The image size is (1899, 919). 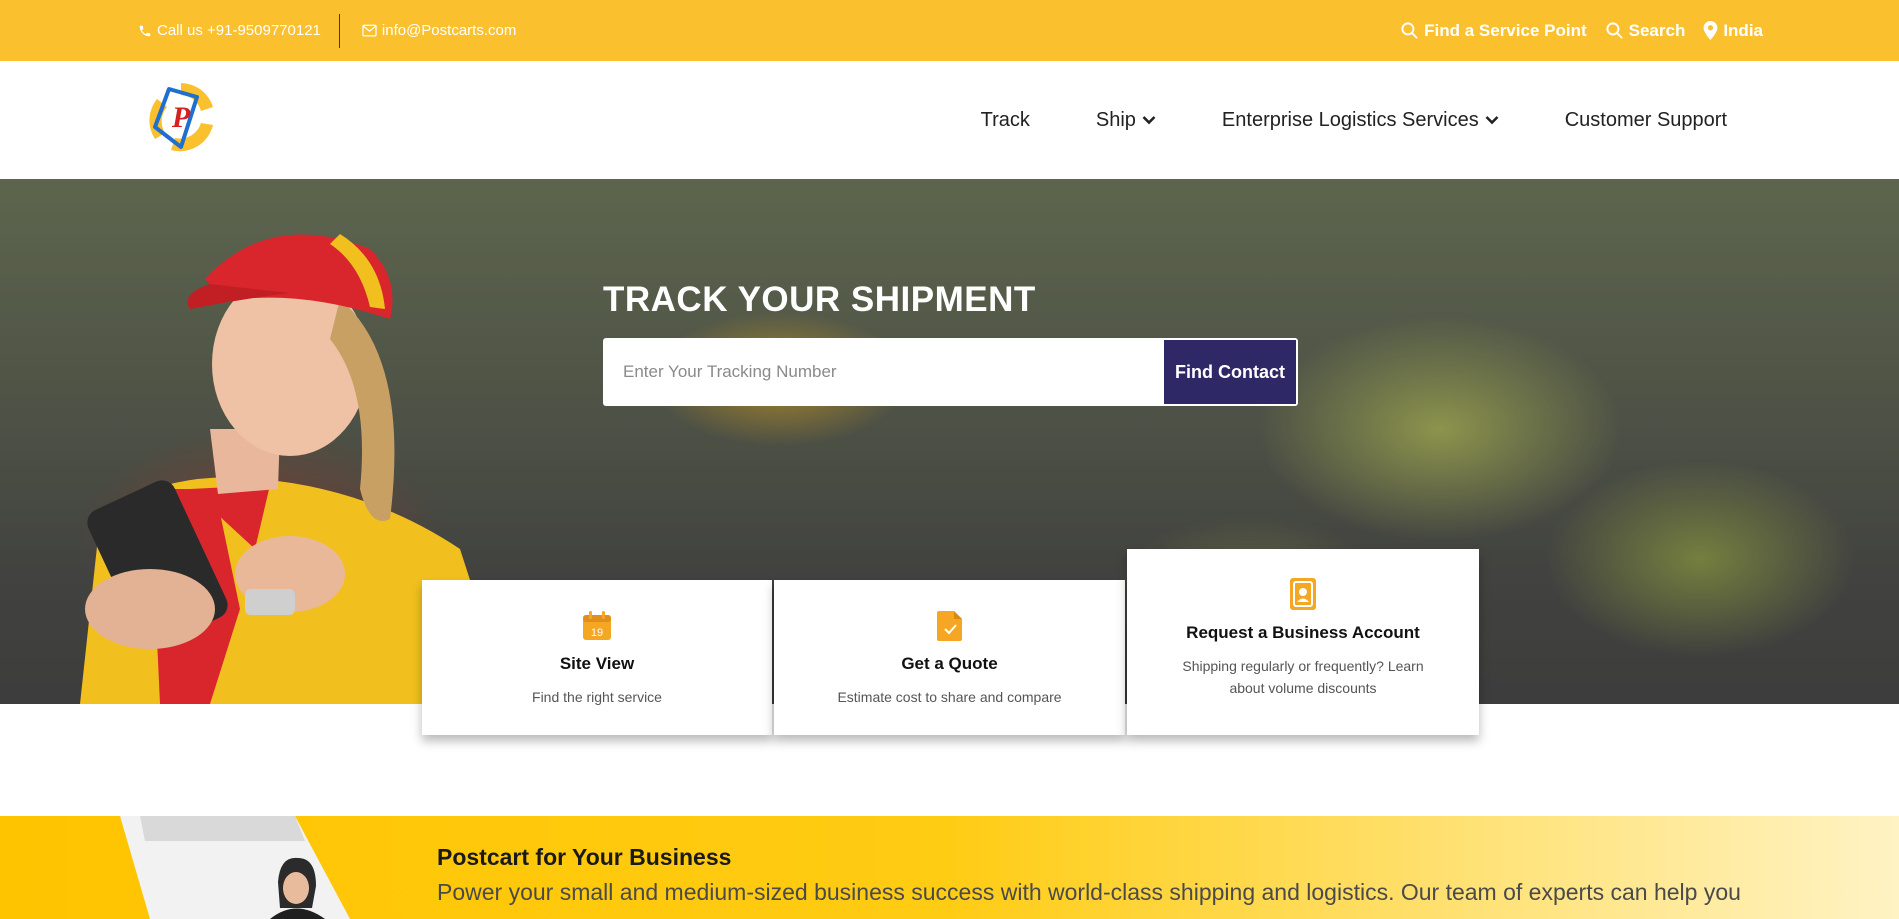 What do you see at coordinates (1230, 372) in the screenshot?
I see `find-contact-button: Find Contact` at bounding box center [1230, 372].